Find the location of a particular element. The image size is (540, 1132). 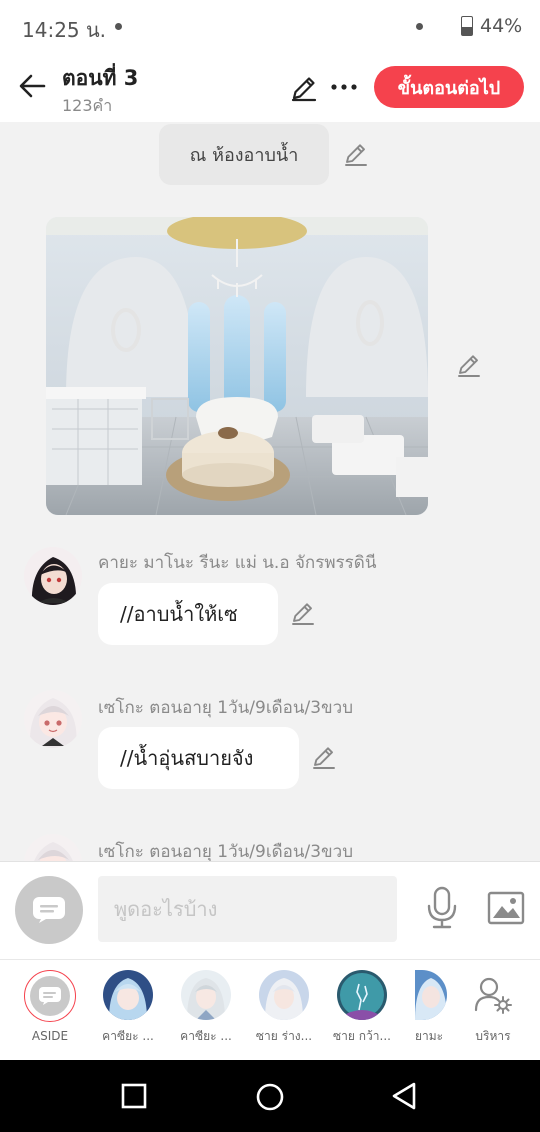

back-icon is located at coordinates (404, 1096).